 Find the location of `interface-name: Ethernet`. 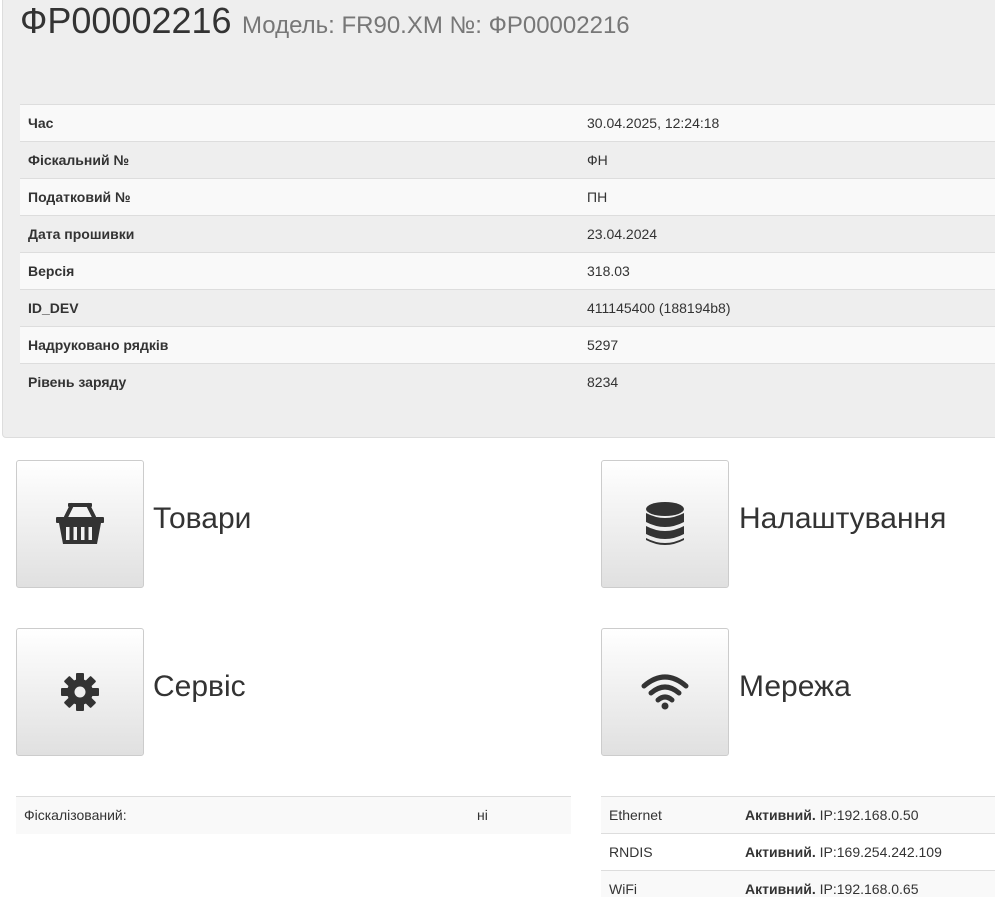

interface-name: Ethernet is located at coordinates (669, 815).